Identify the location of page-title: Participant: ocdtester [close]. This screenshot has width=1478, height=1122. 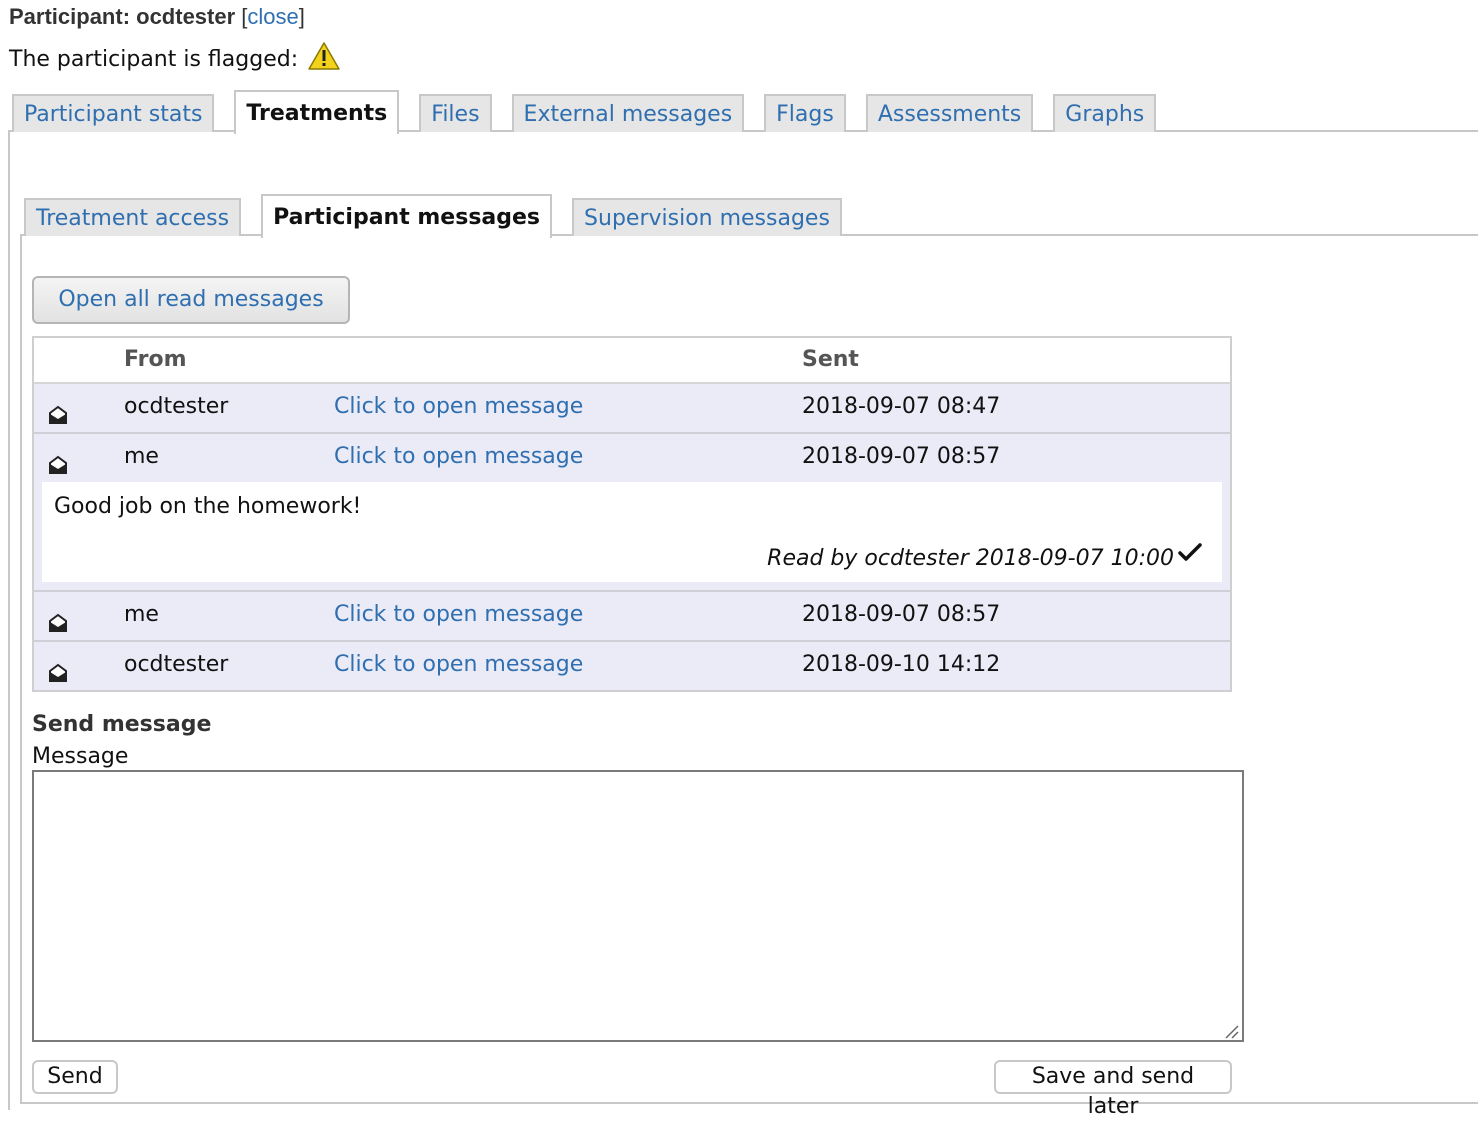
(157, 17).